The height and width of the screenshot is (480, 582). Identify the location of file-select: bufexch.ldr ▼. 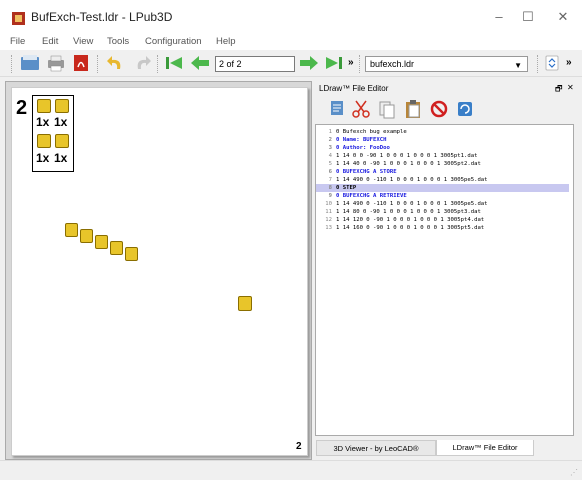
(446, 64).